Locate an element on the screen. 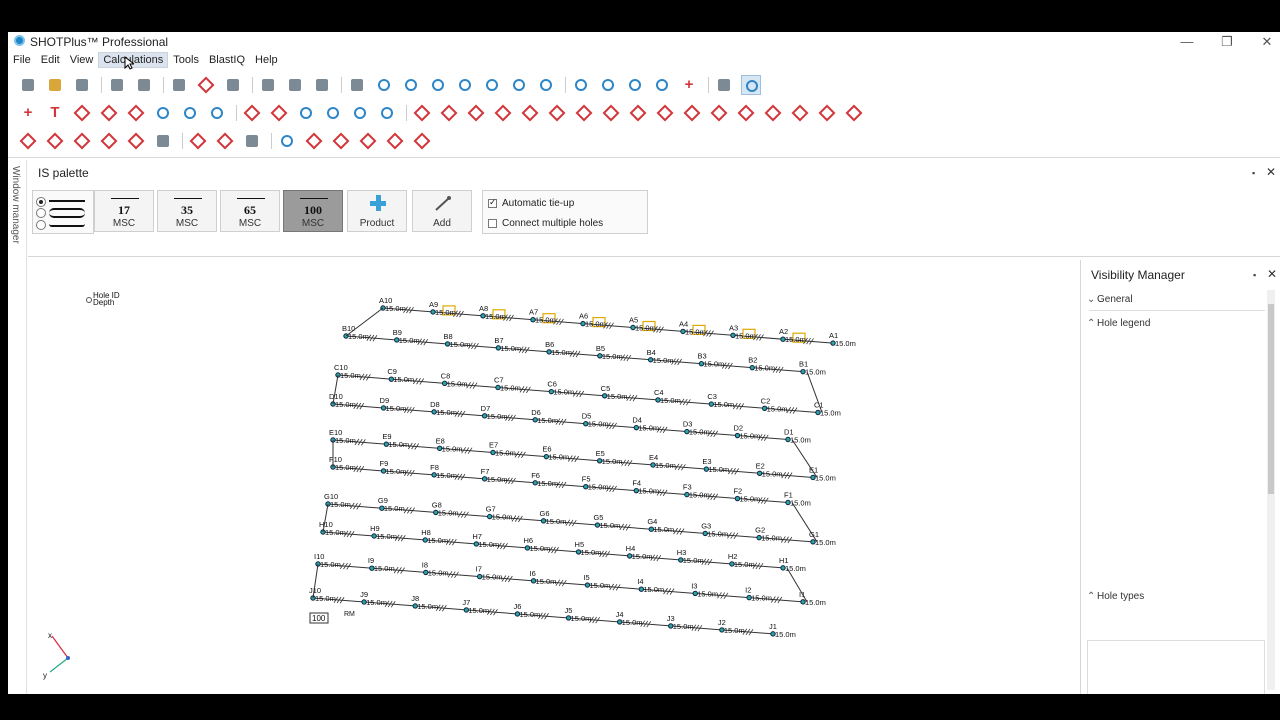 This screenshot has height=720, width=1280. number-button is located at coordinates (333, 113).